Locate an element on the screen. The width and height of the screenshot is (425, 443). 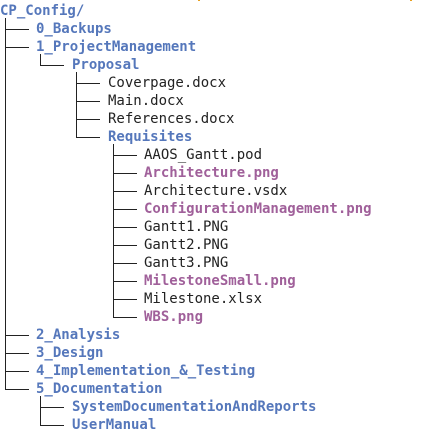
tree-item-folder: 4_Implementation_&_Testing is located at coordinates (212, 371).